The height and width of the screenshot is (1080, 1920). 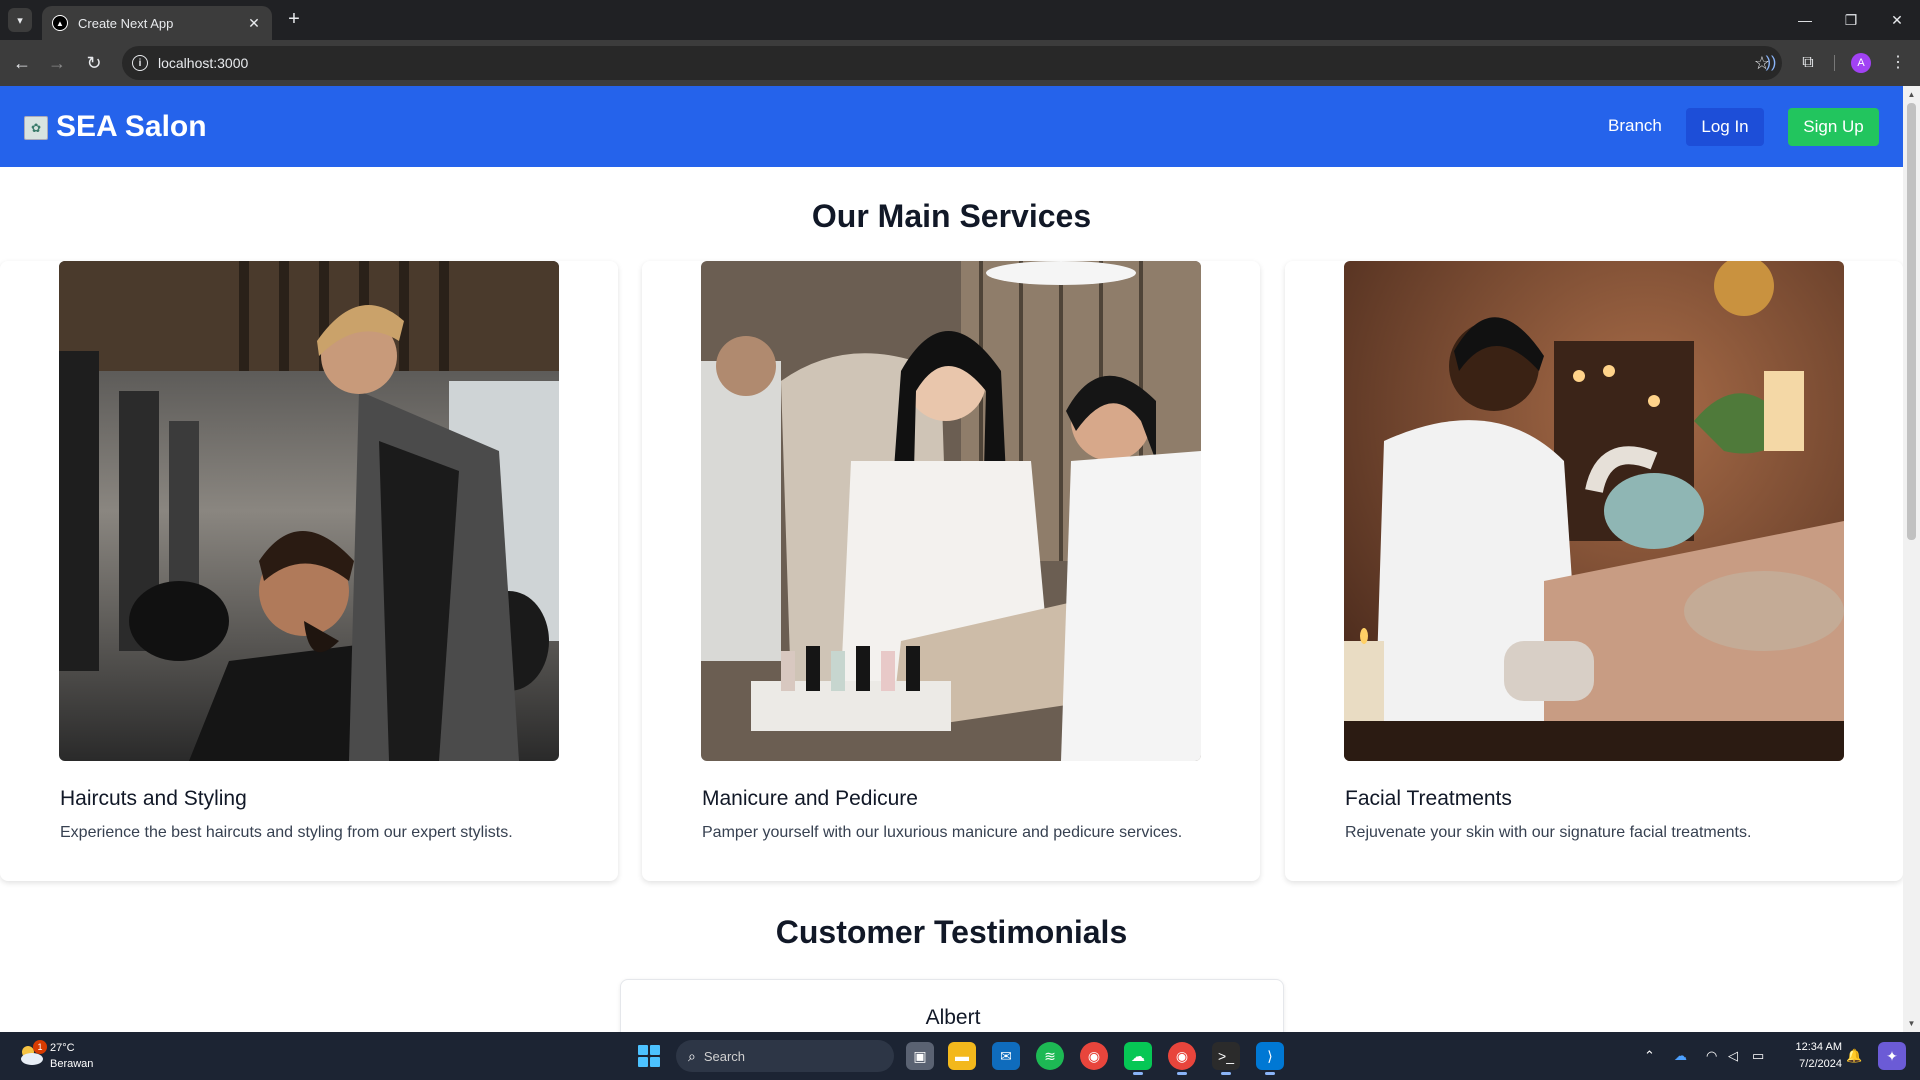 What do you see at coordinates (1861, 63) in the screenshot?
I see `profile-avatar: A` at bounding box center [1861, 63].